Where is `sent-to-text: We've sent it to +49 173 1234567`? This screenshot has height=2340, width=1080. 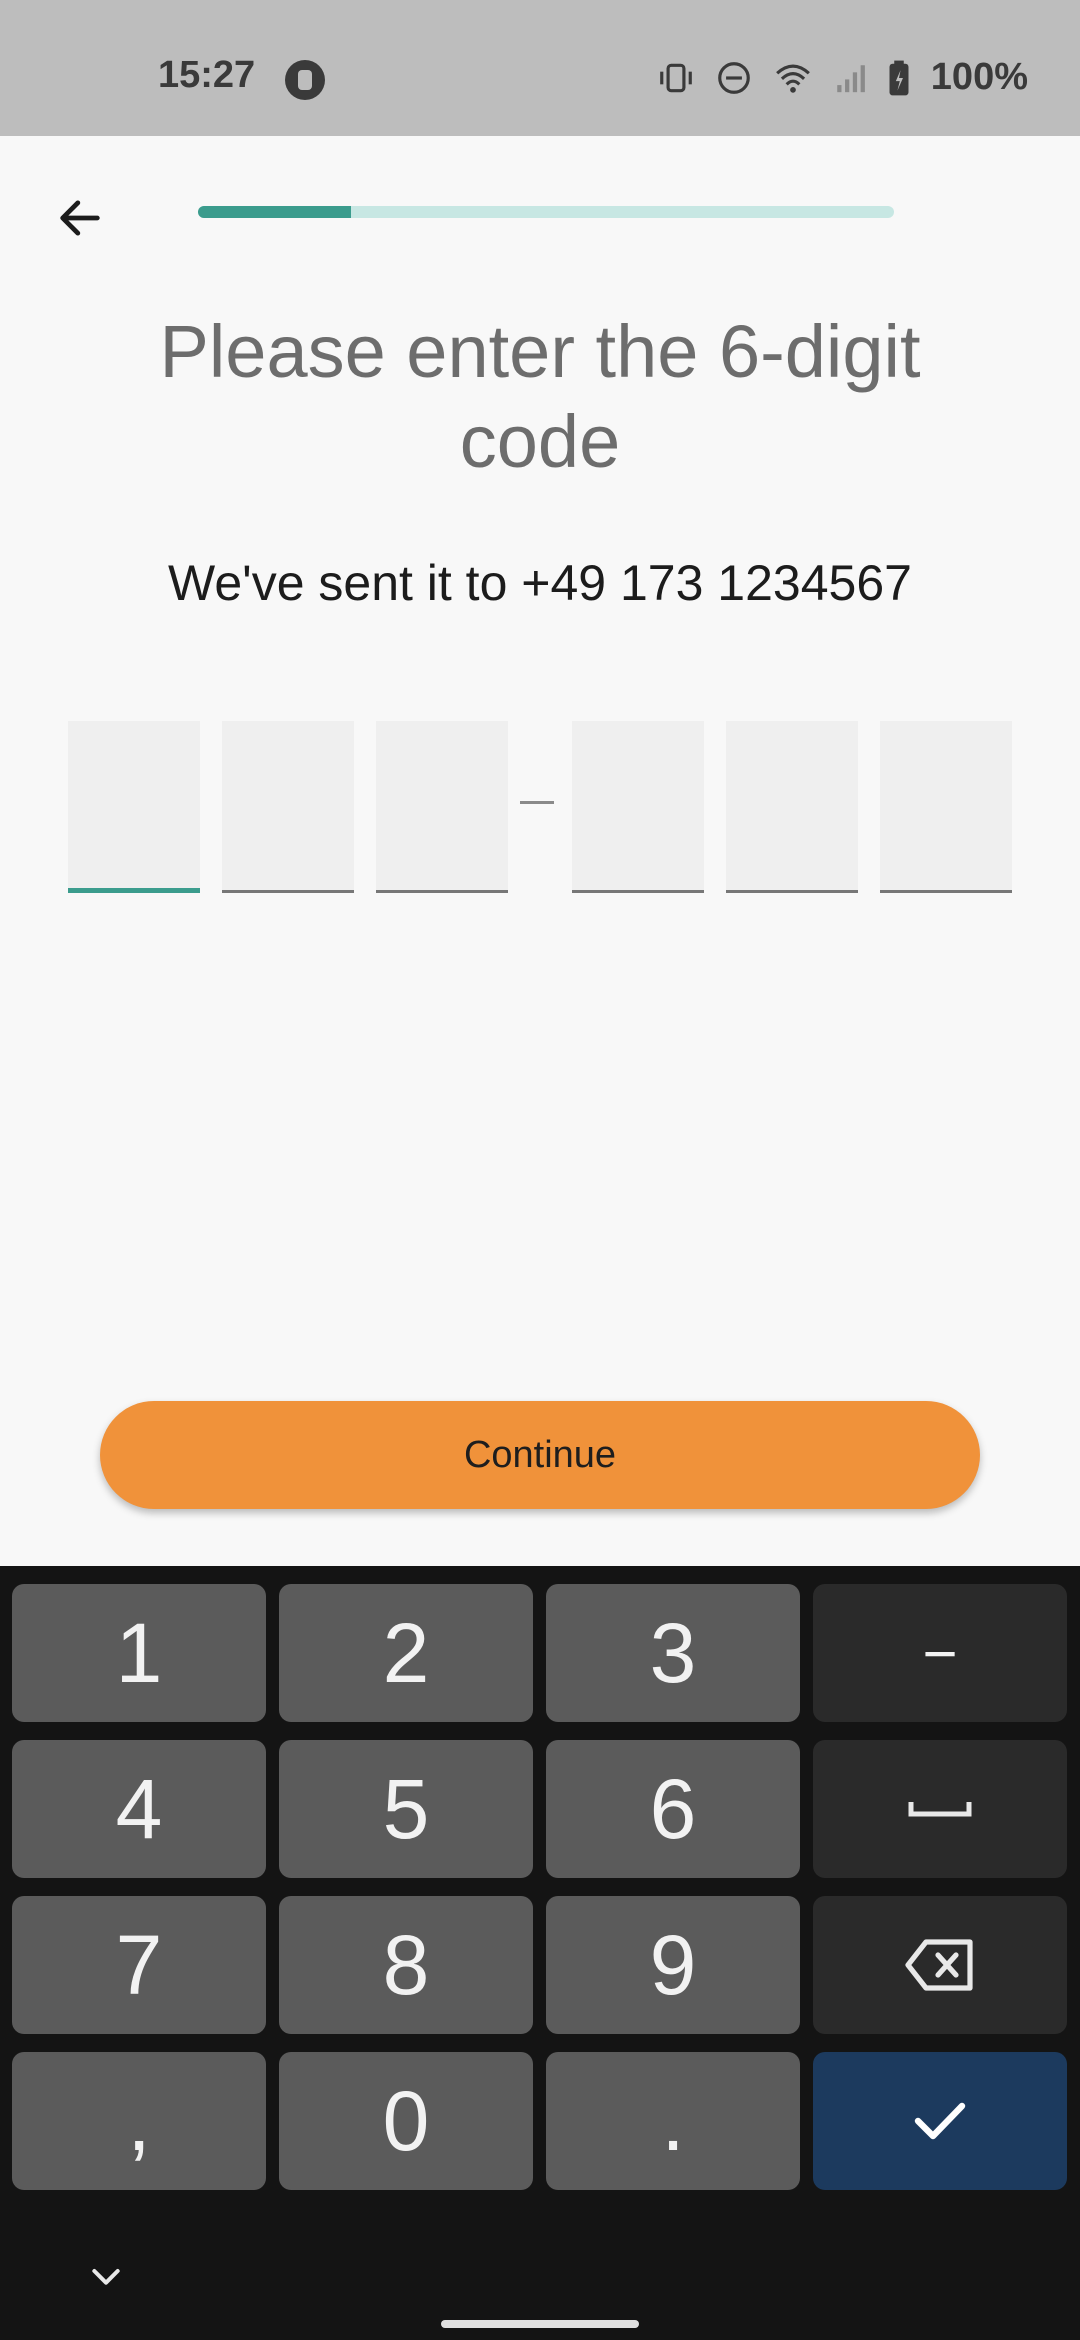 sent-to-text: We've sent it to +49 173 1234567 is located at coordinates (540, 583).